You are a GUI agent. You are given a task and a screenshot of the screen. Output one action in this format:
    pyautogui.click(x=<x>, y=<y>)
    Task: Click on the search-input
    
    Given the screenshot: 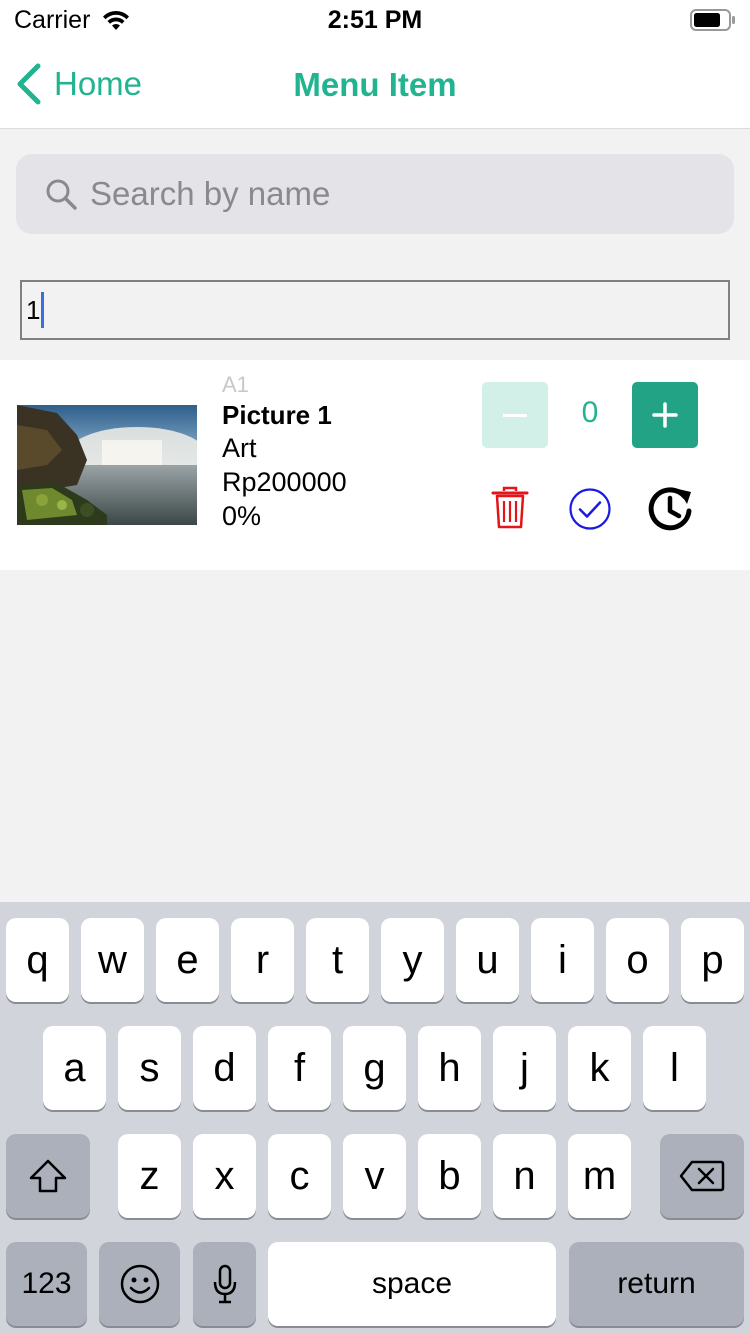 What is the action you would take?
    pyautogui.click(x=390, y=194)
    